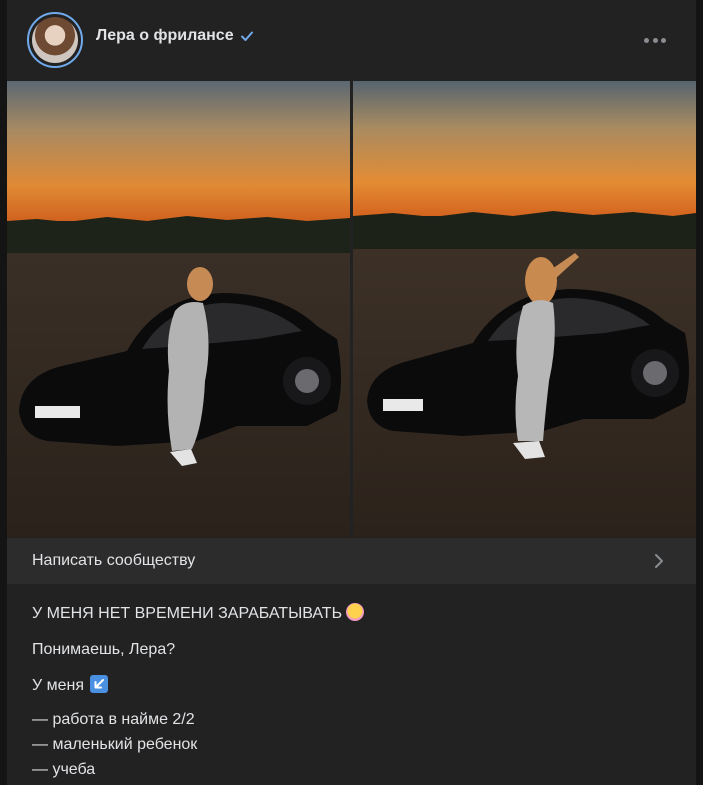  What do you see at coordinates (351, 40) in the screenshot?
I see `post-header: Лера о фрилансе` at bounding box center [351, 40].